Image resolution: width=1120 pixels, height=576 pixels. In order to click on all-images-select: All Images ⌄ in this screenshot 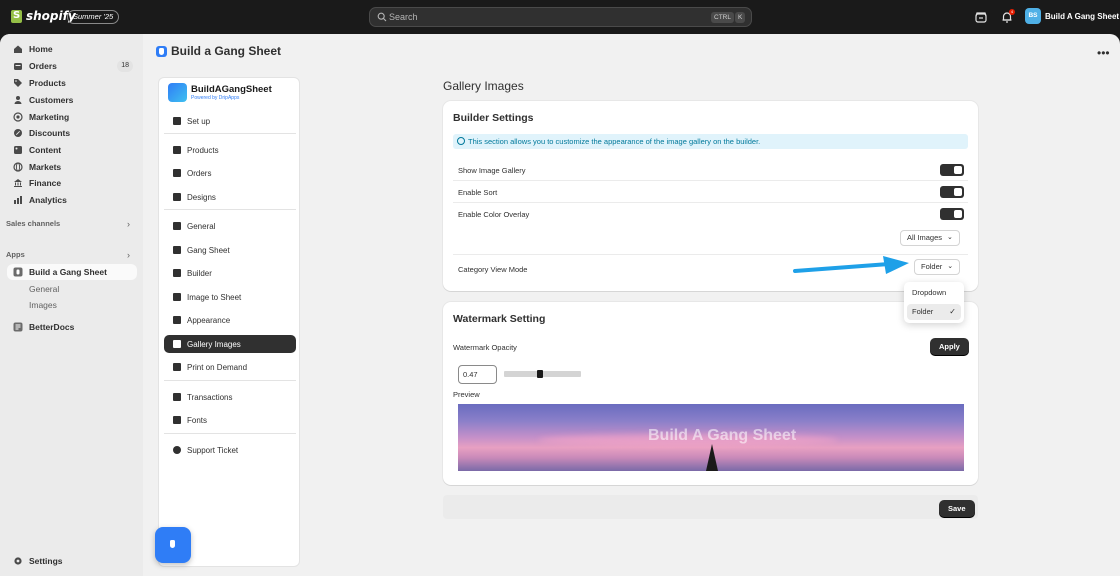, I will do `click(930, 238)`.